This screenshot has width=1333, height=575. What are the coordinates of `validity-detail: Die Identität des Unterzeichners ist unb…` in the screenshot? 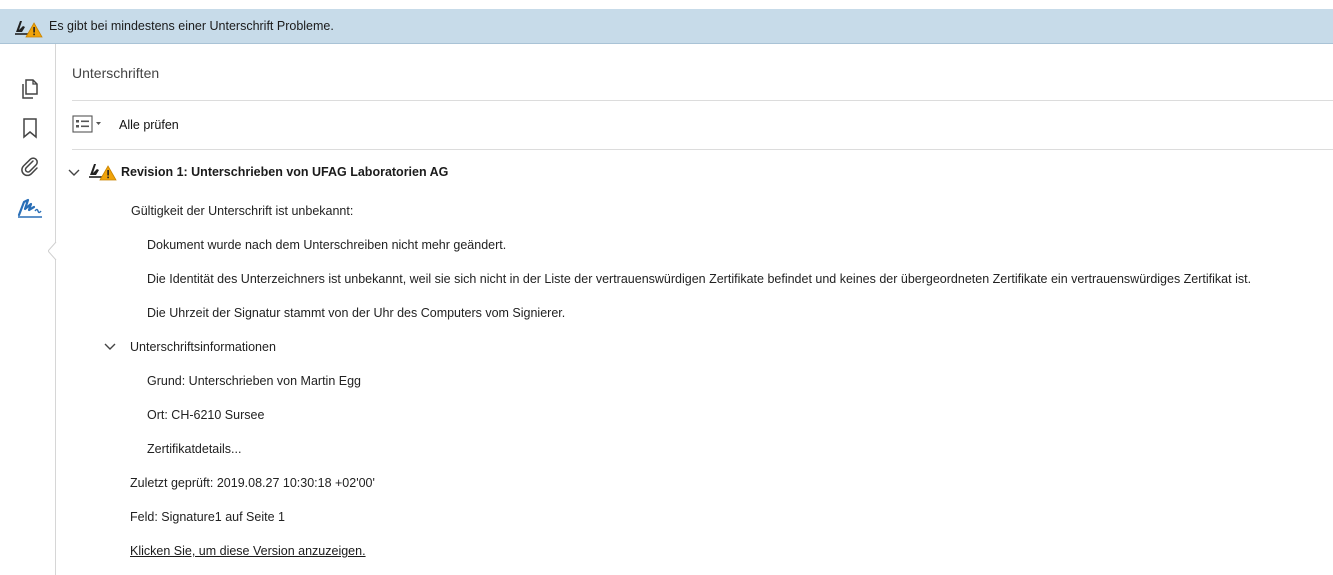 It's located at (699, 279).